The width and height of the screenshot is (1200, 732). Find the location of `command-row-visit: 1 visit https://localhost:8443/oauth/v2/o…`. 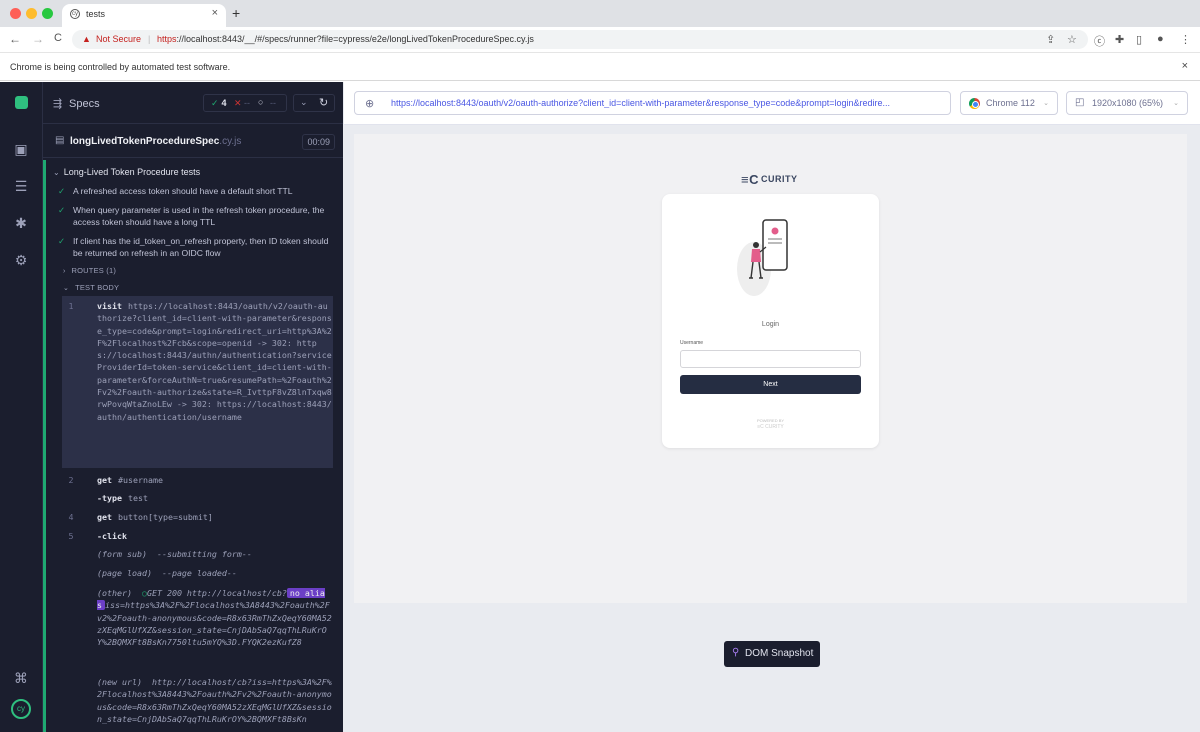

command-row-visit: 1 visit https://localhost:8443/oauth/v2/o… is located at coordinates (197, 382).